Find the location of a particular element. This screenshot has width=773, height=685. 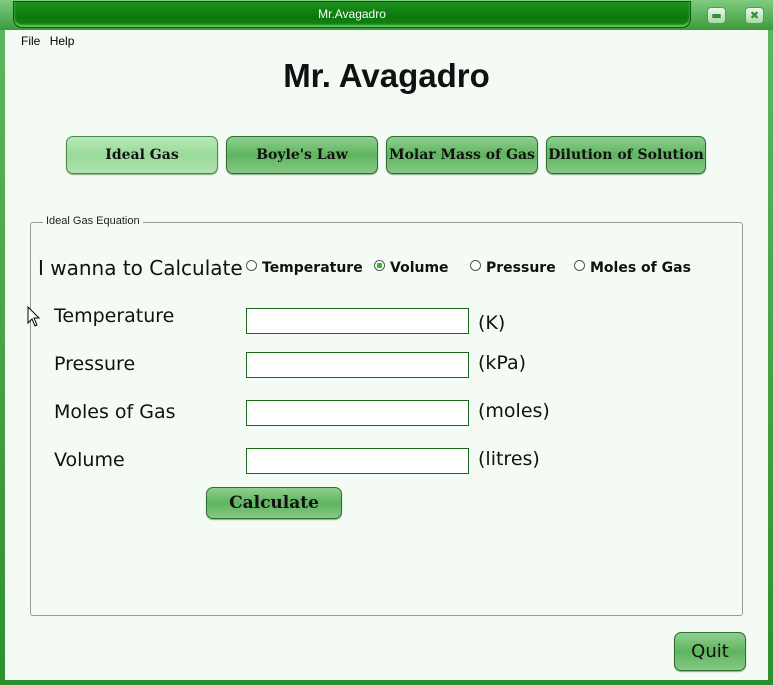

quit-button: Quit is located at coordinates (710, 651).